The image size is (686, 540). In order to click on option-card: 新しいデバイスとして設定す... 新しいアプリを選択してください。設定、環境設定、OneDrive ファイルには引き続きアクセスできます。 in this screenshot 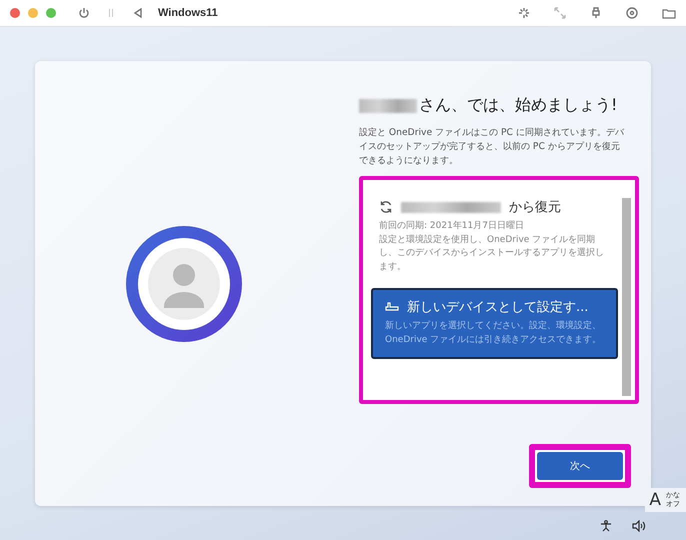, I will do `click(494, 323)`.